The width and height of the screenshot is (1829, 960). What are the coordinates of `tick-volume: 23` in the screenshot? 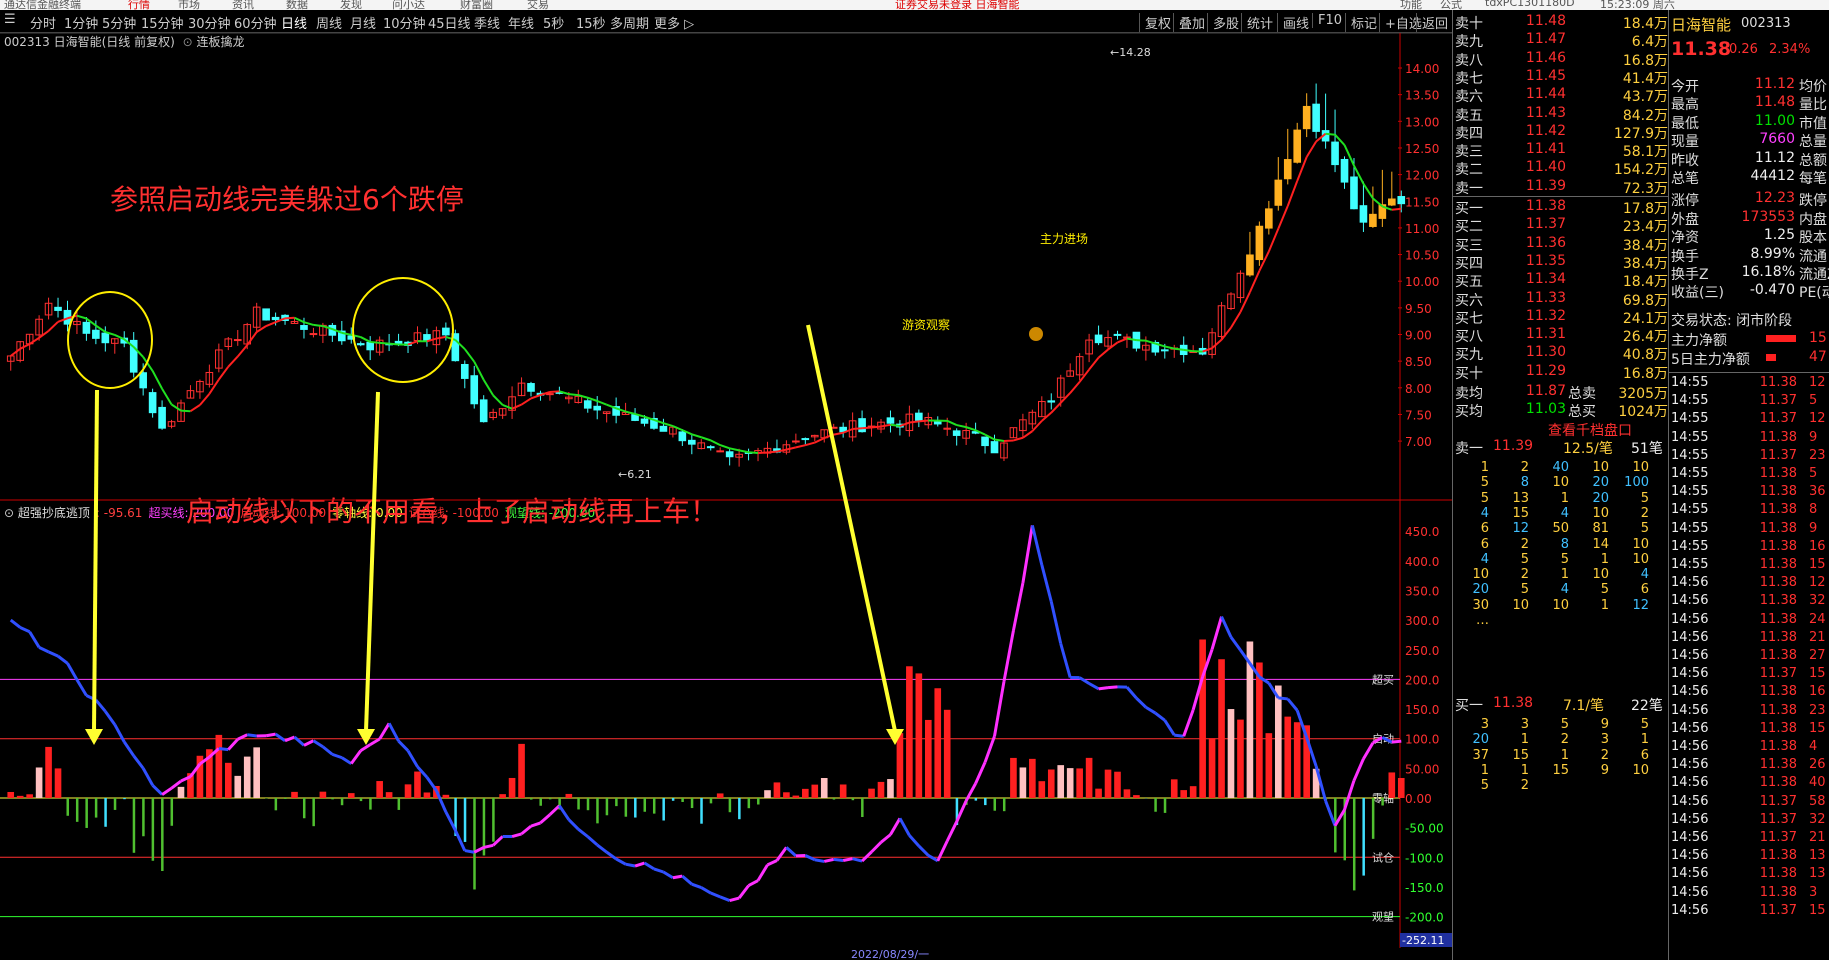 It's located at (1817, 710).